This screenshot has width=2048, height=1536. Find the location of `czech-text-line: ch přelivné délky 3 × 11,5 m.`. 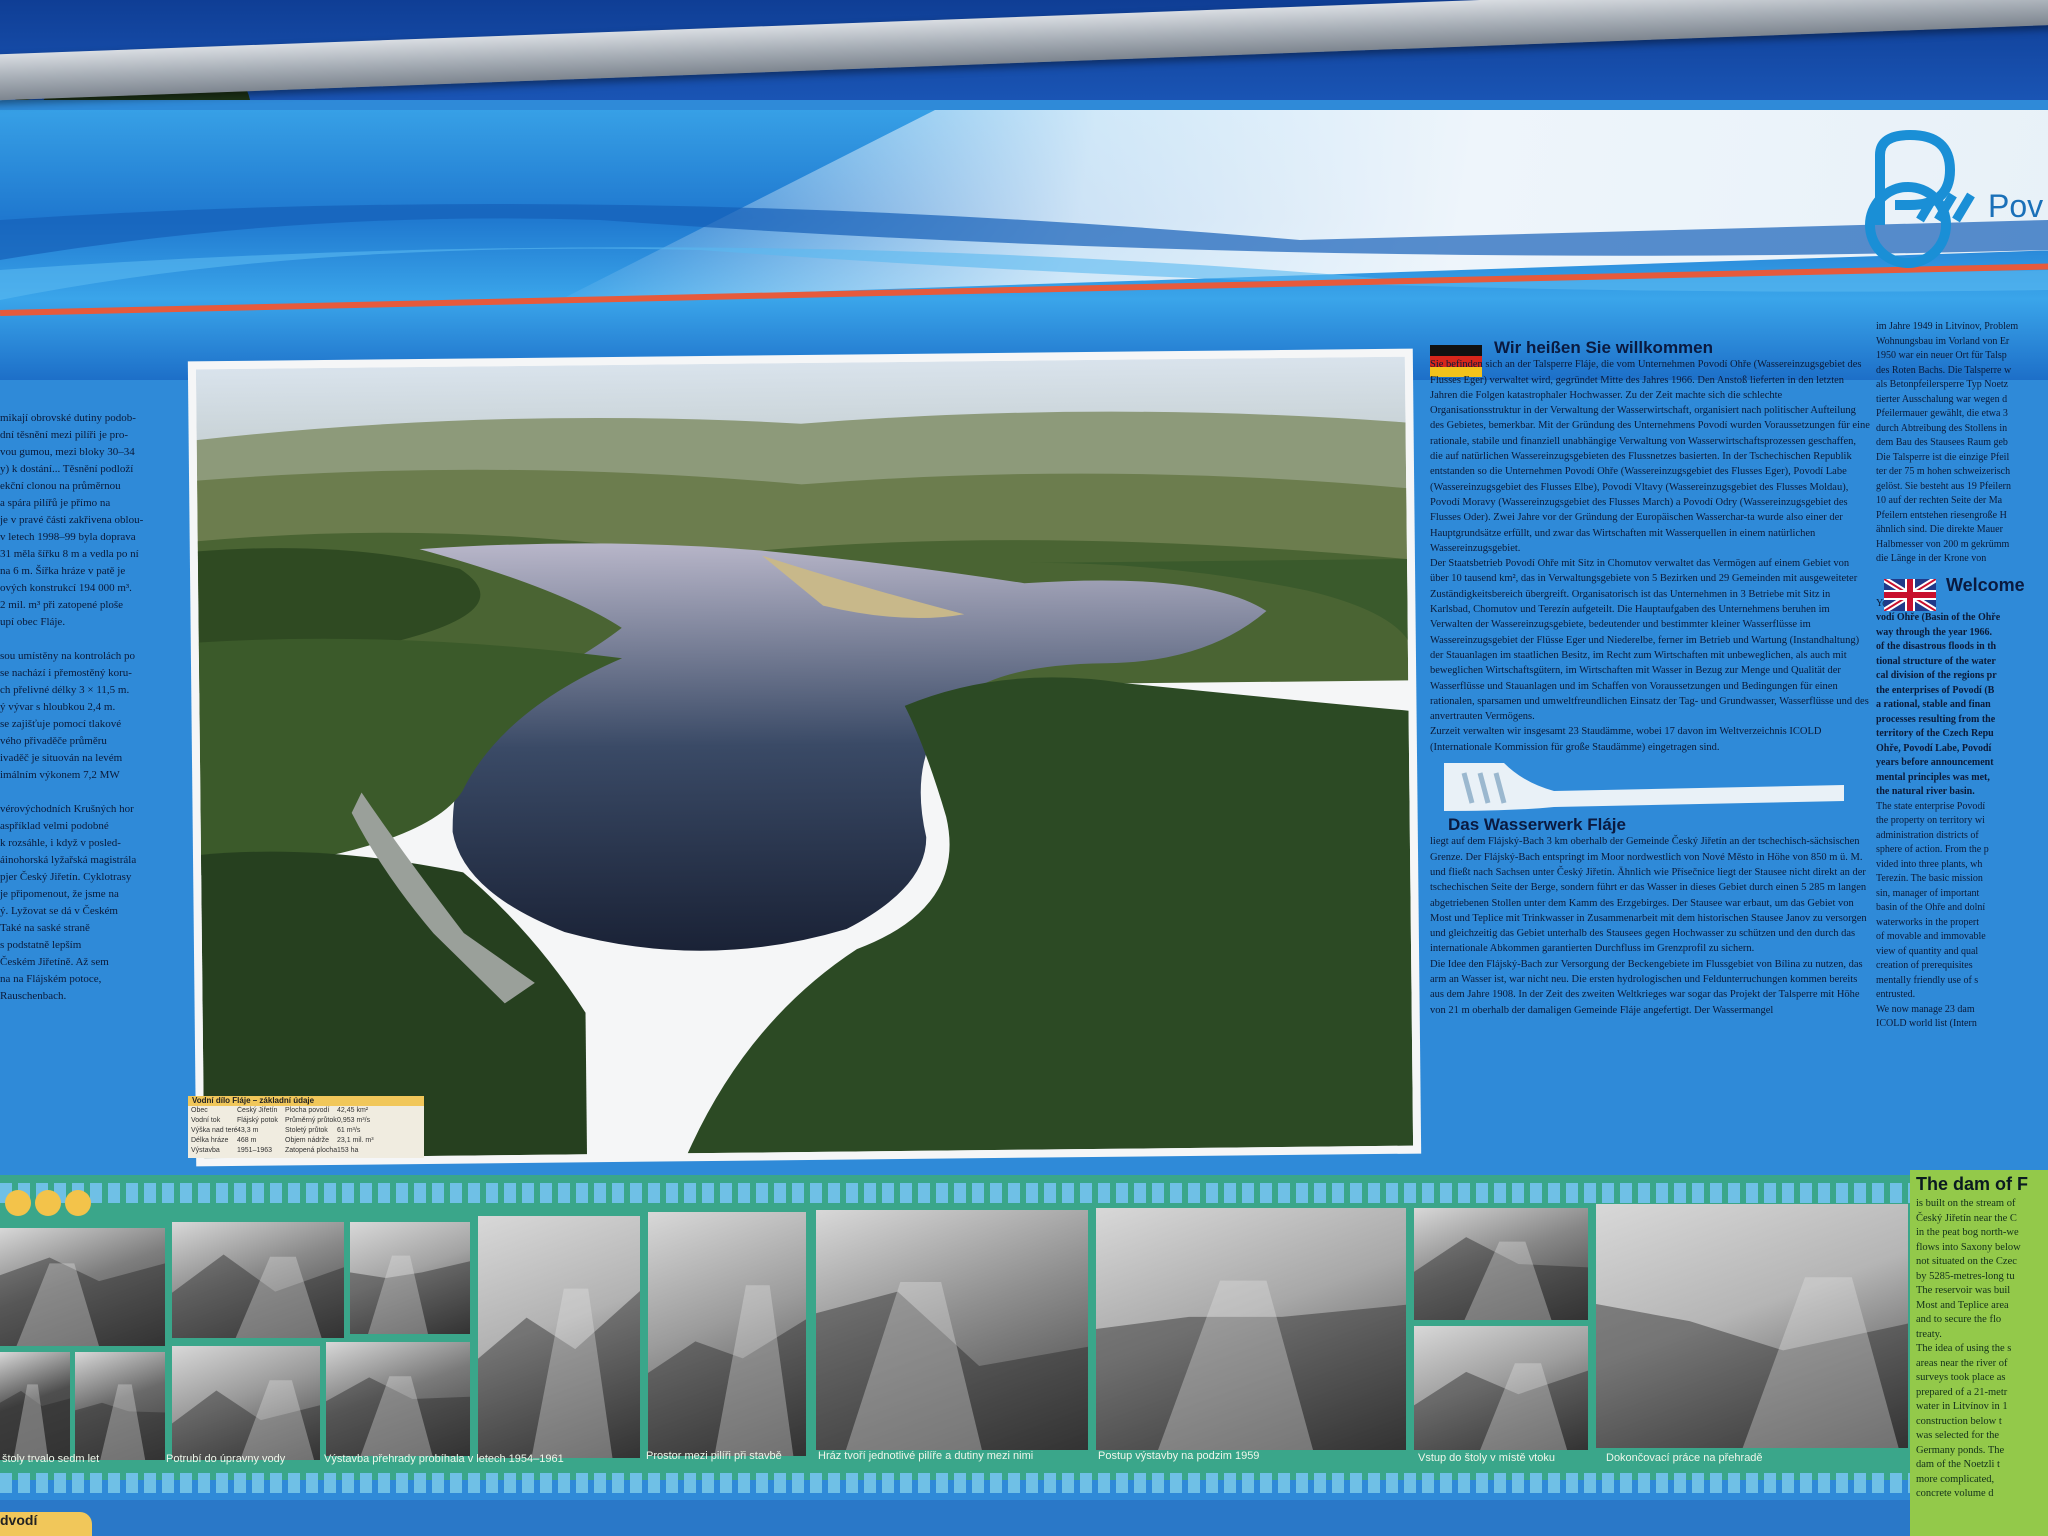

czech-text-line: ch přelivné délky 3 × 11,5 m. is located at coordinates (65, 690).